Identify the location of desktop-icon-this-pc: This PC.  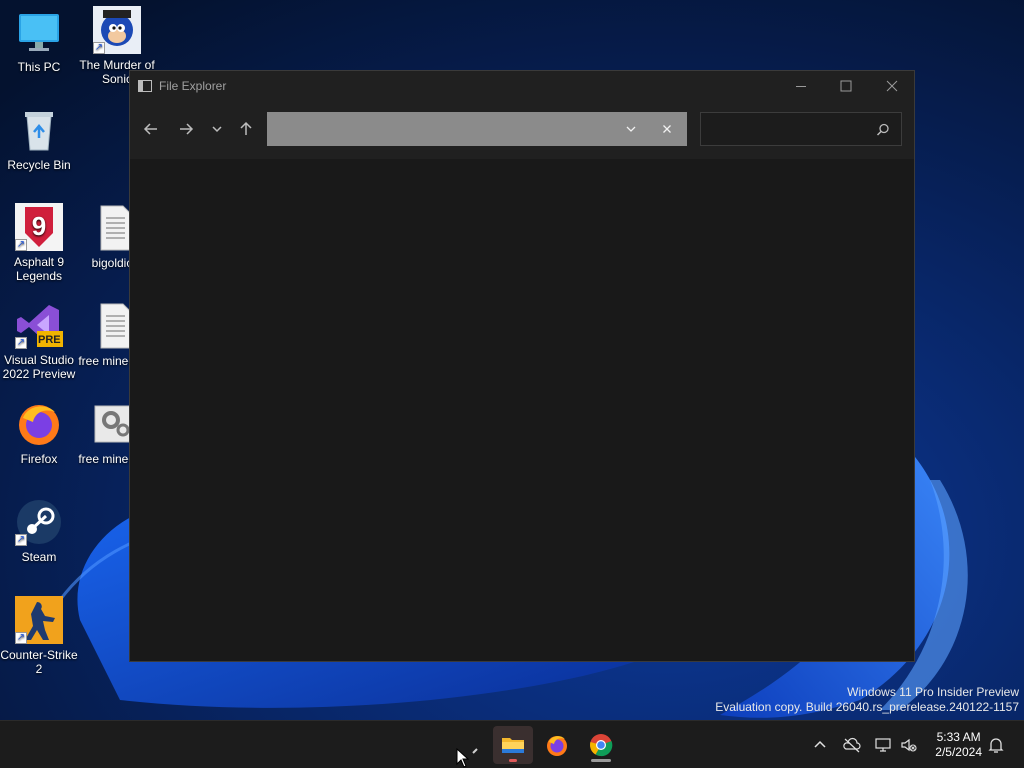
(39, 41).